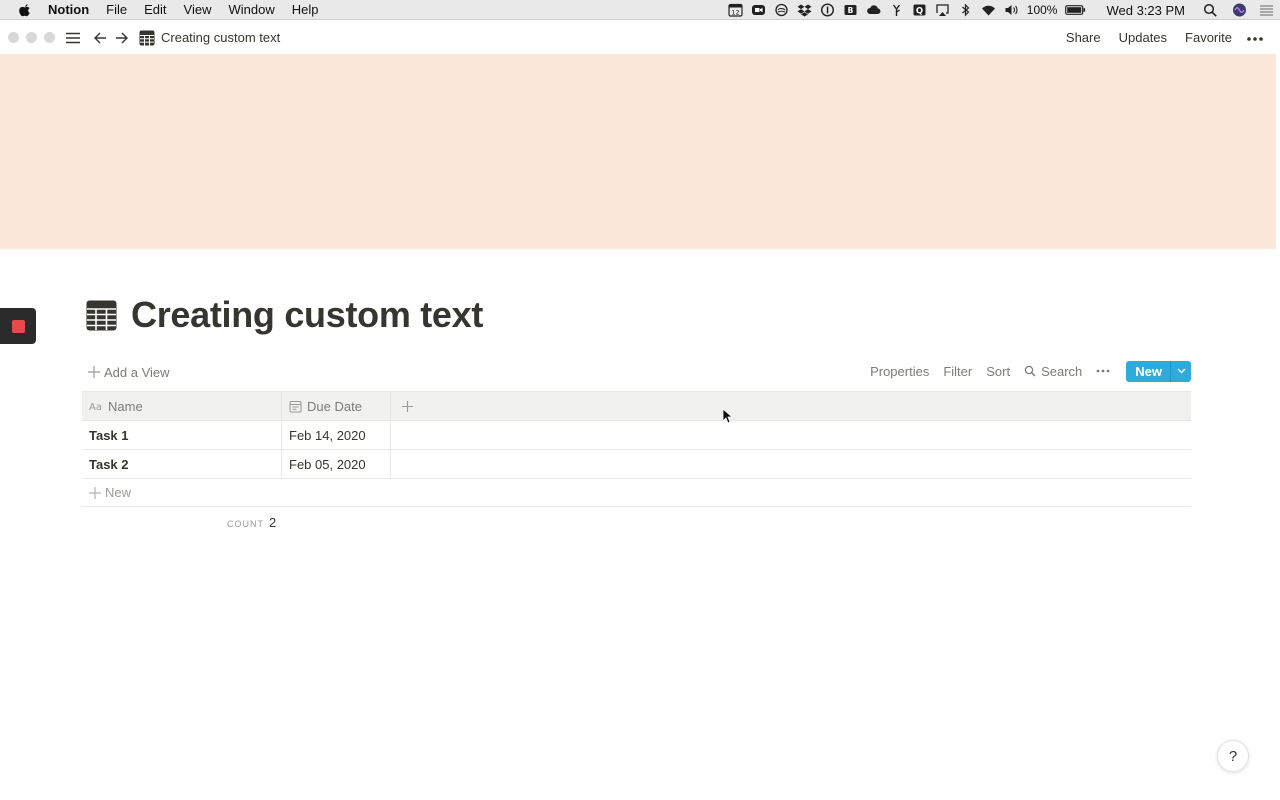 Image resolution: width=1280 pixels, height=800 pixels. Describe the element at coordinates (31, 37) in the screenshot. I see `minimize-window-button` at that location.